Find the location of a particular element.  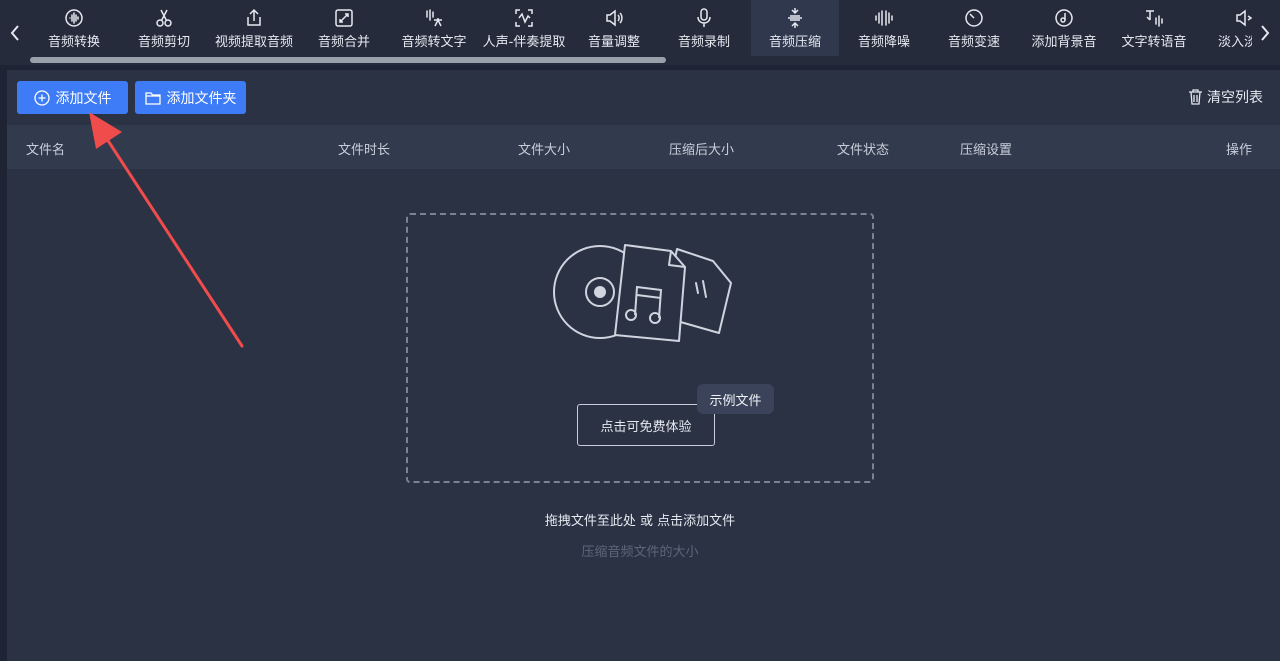

column-header: 压缩后大小 is located at coordinates (702, 150).